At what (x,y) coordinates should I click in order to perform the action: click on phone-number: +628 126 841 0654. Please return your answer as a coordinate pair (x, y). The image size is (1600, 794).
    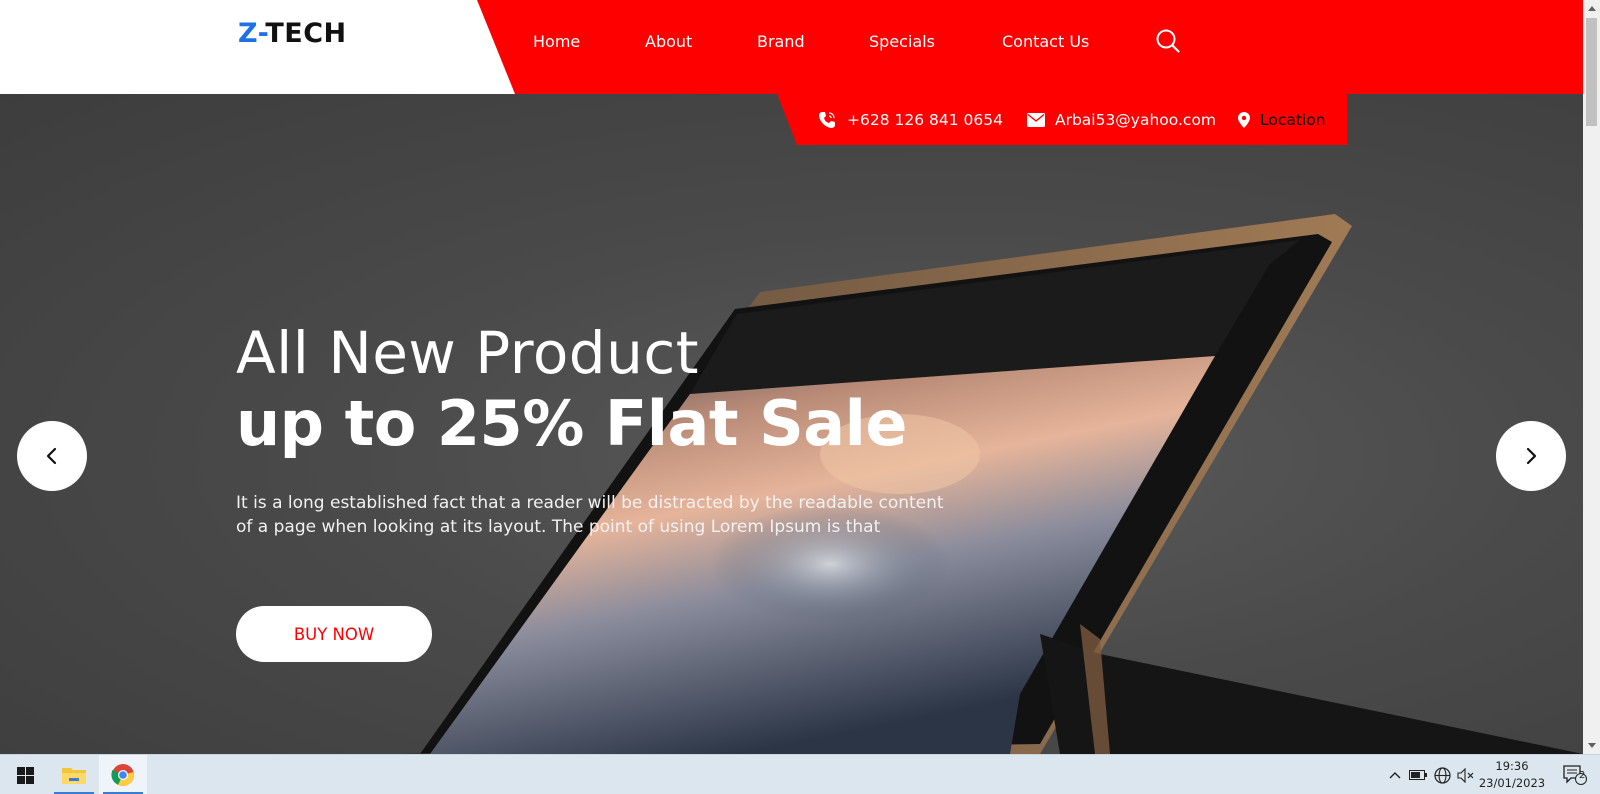
    Looking at the image, I should click on (925, 119).